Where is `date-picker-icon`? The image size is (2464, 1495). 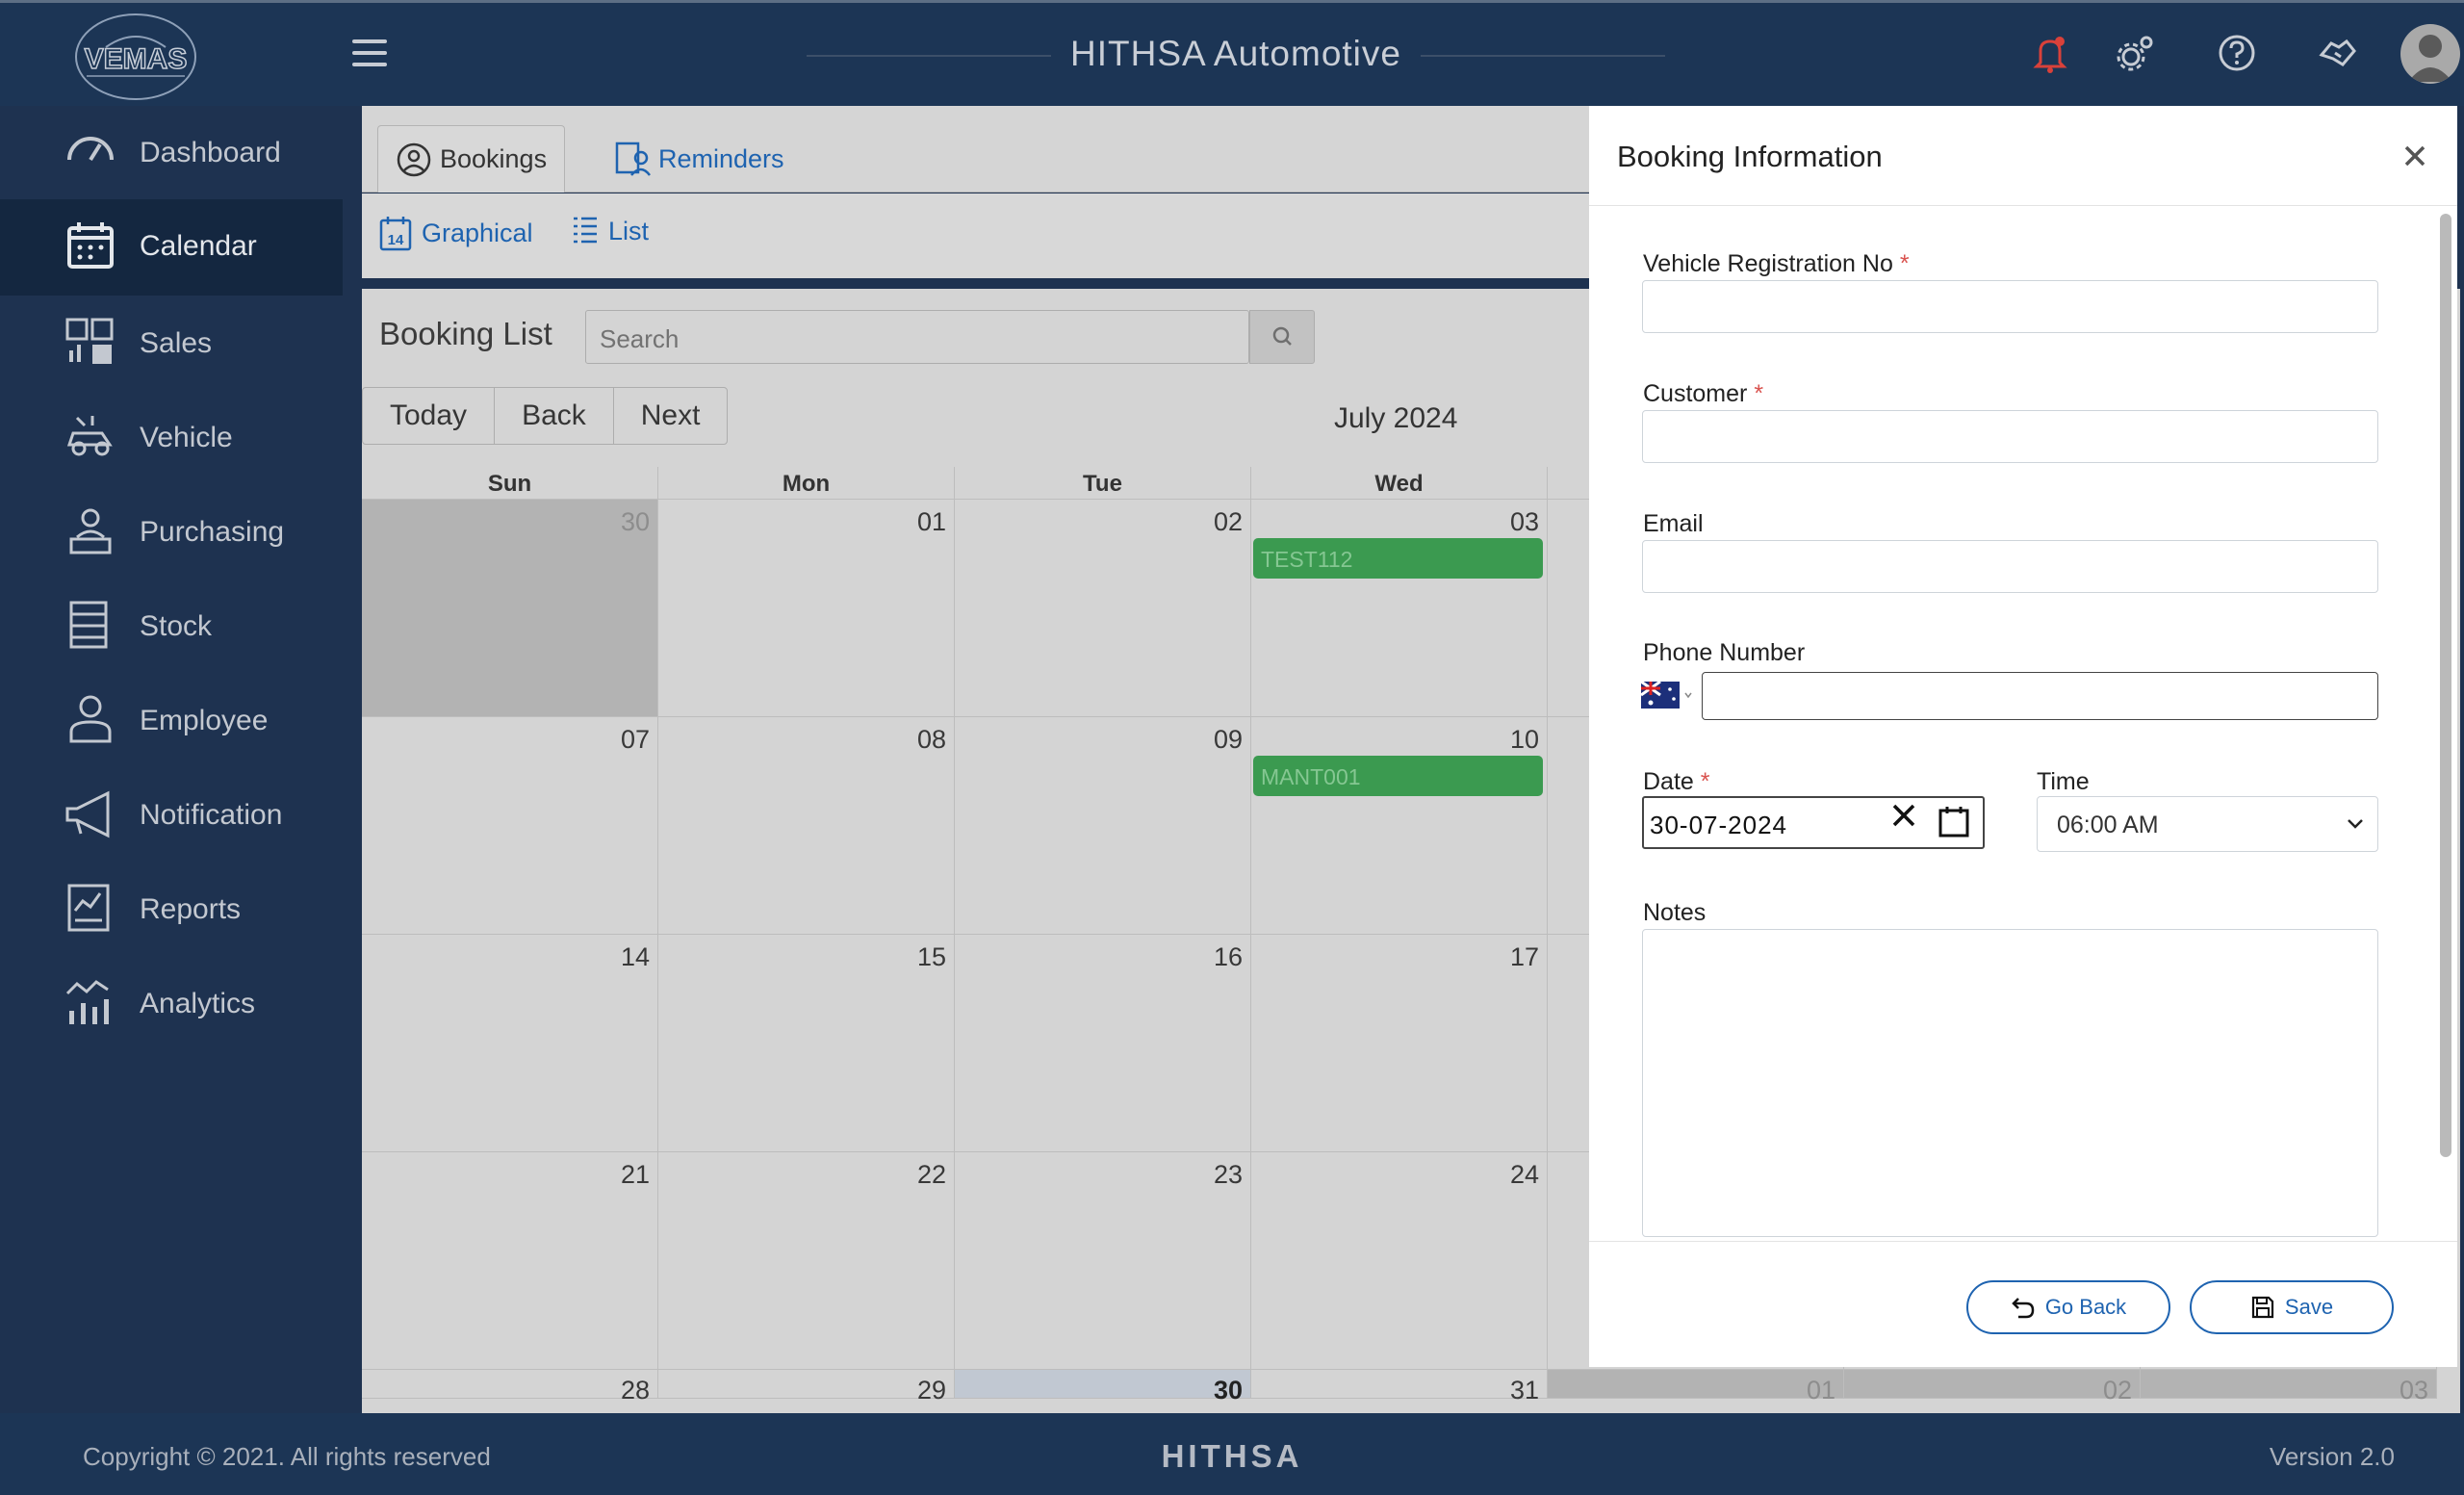
date-picker-icon is located at coordinates (1954, 821).